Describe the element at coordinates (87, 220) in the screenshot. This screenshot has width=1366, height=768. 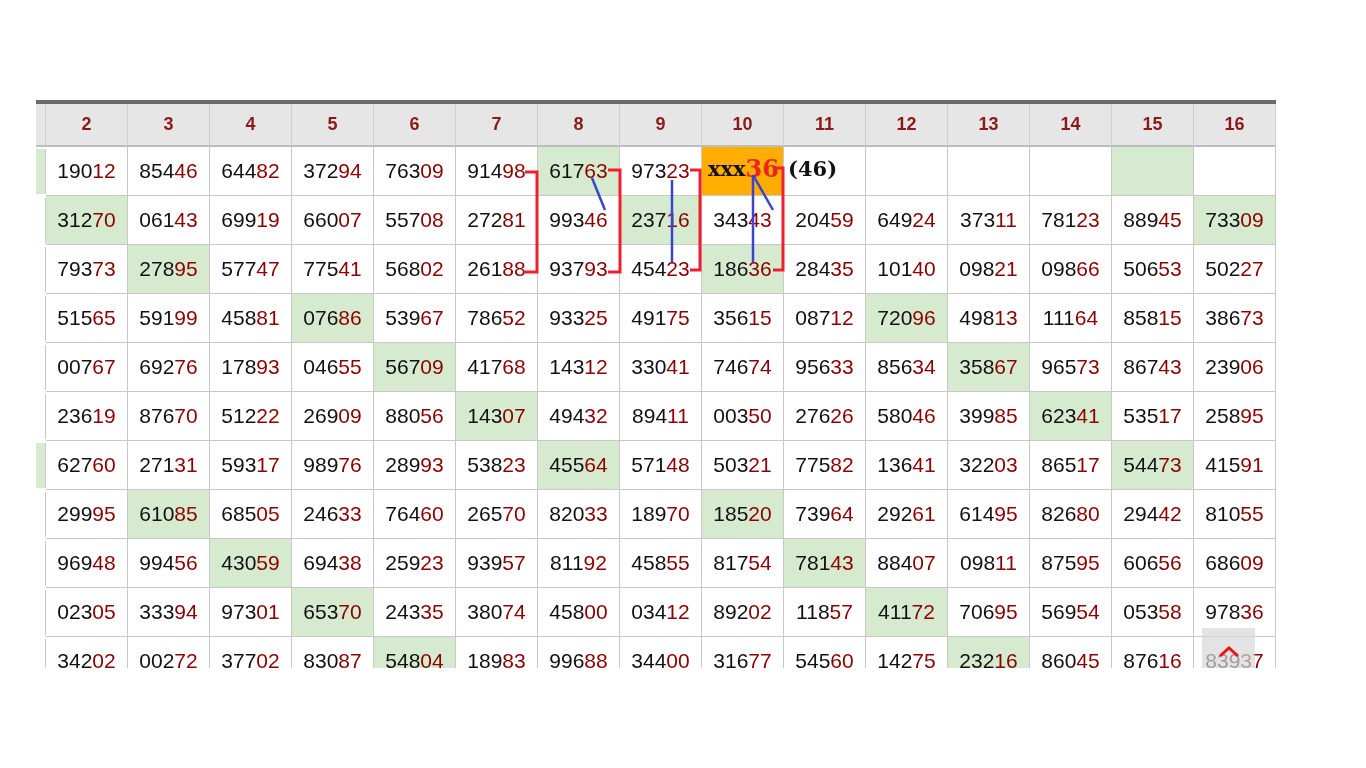
I see `table-cell: 31270` at that location.